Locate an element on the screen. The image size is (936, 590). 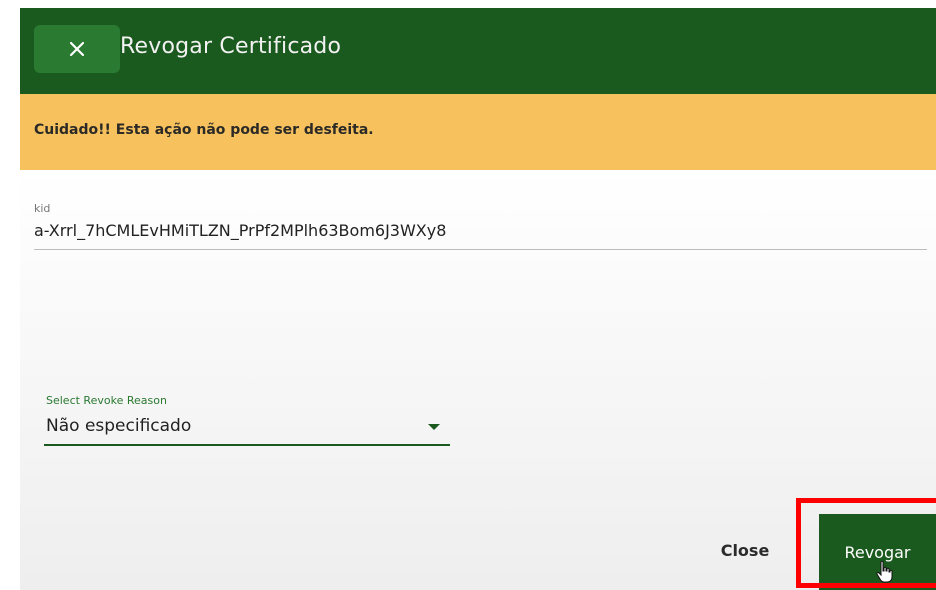
close-dialog-button is located at coordinates (77, 49).